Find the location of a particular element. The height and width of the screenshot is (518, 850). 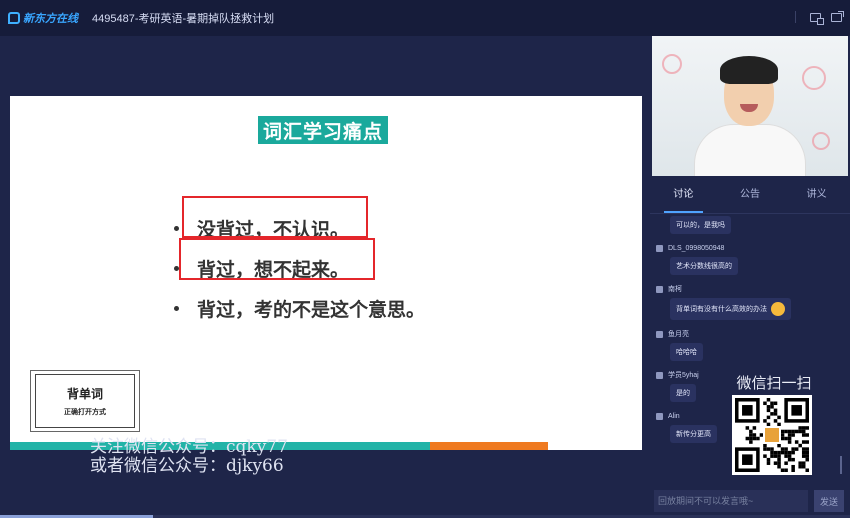

send-button: 发送 is located at coordinates (829, 501).